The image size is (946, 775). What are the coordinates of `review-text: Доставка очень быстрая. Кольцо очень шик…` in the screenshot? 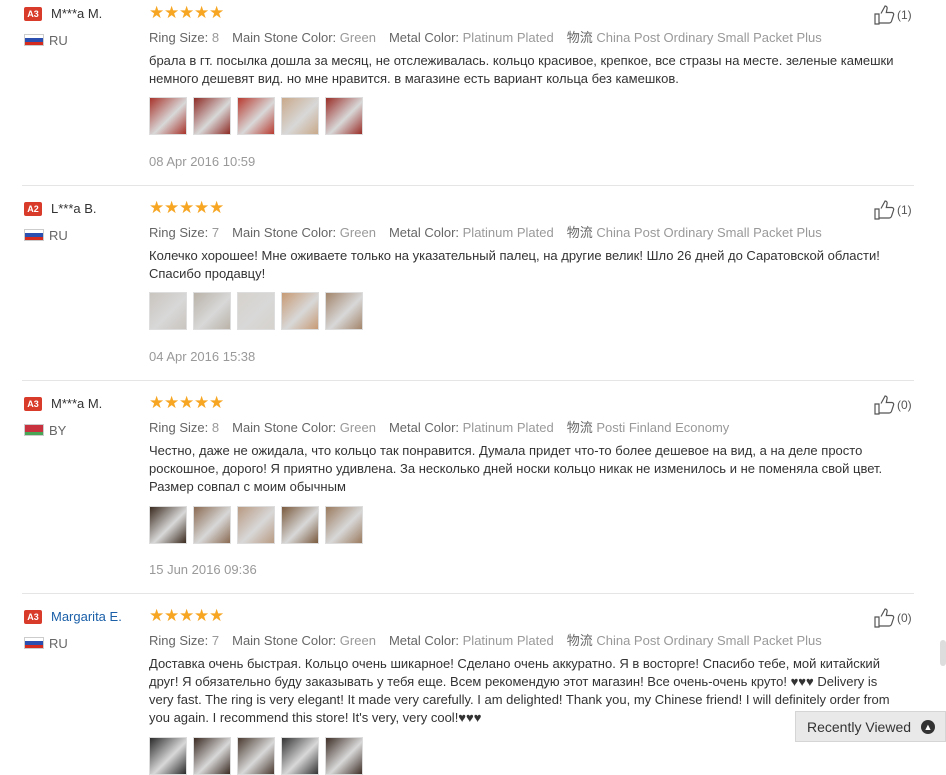 It's located at (519, 690).